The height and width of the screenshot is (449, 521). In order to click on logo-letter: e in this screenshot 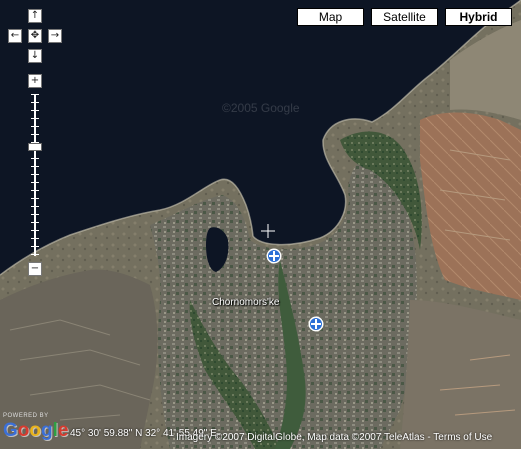, I will do `click(63, 430)`.